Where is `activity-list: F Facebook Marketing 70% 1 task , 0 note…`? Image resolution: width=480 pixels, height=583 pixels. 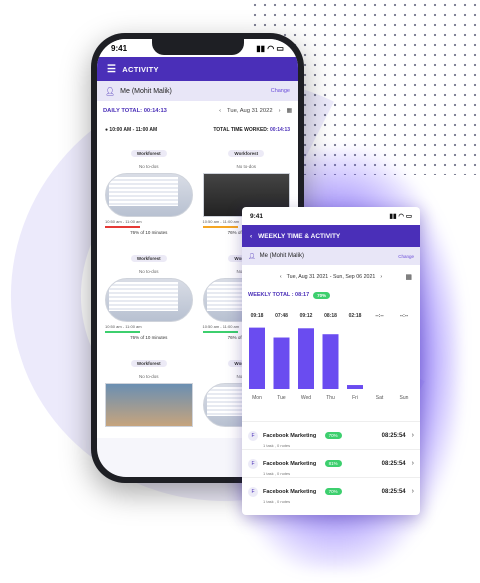 activity-list: F Facebook Marketing 70% 1 task , 0 note… is located at coordinates (331, 463).